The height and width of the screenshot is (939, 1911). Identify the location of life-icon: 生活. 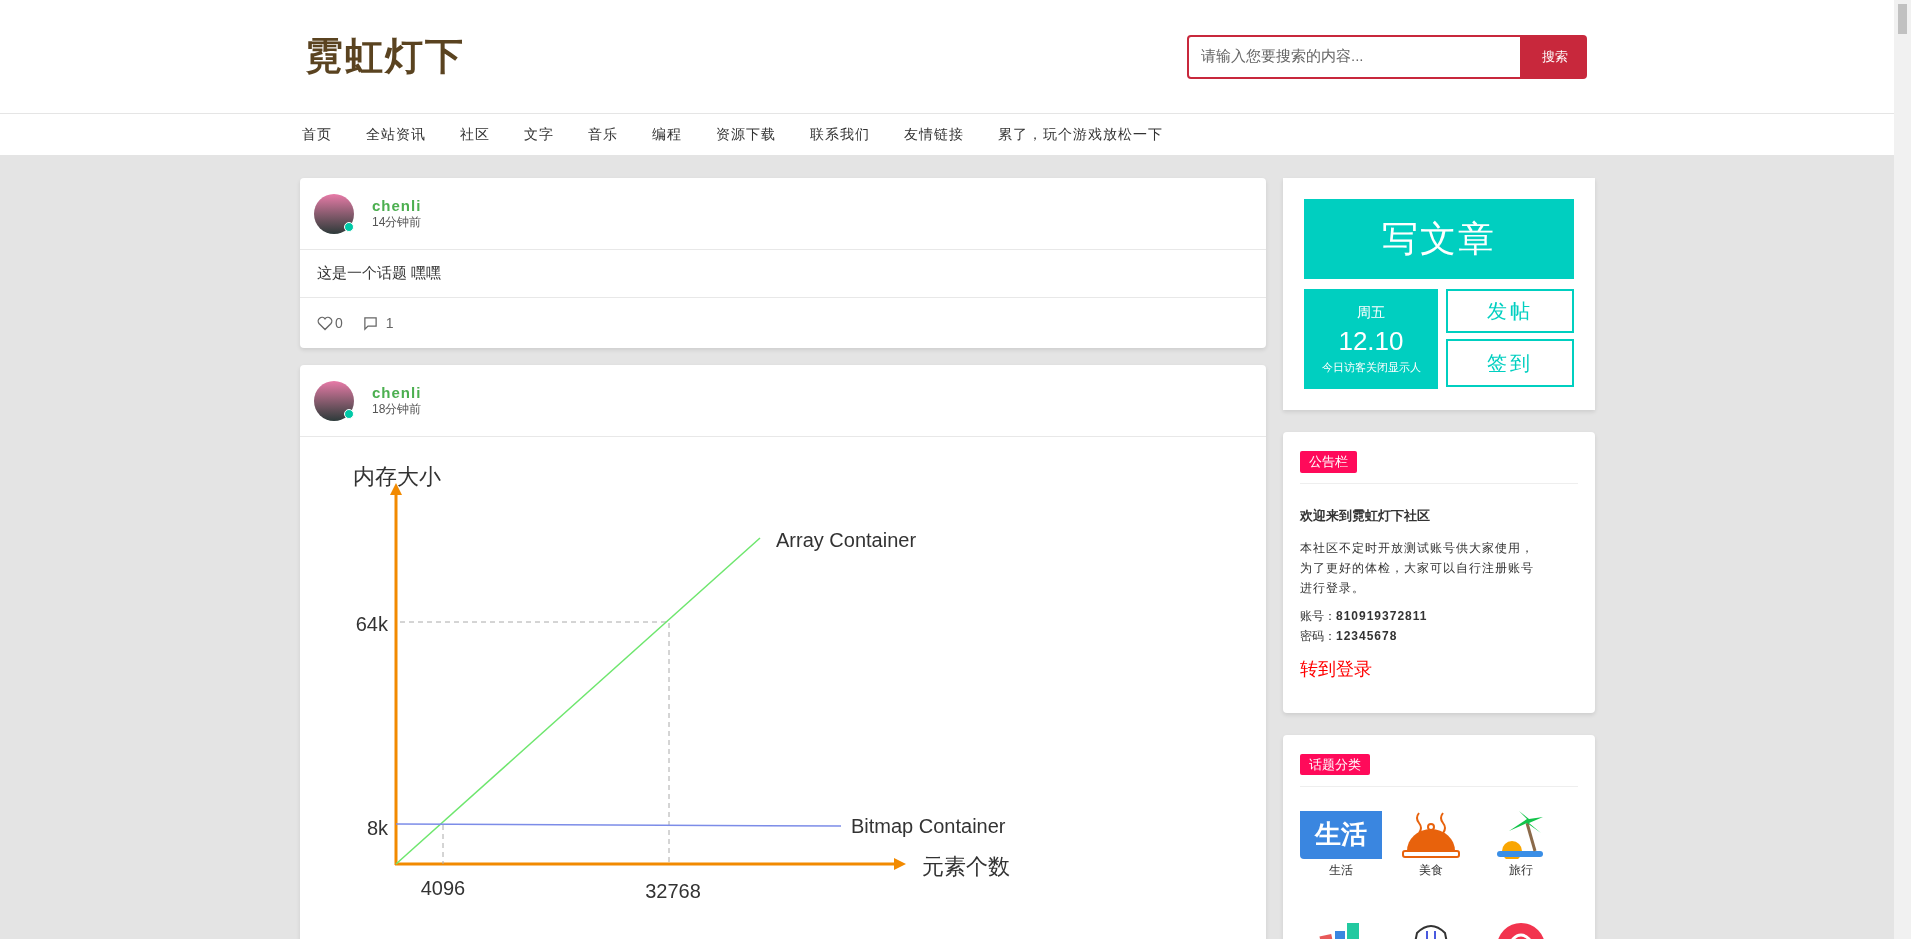
(1341, 834).